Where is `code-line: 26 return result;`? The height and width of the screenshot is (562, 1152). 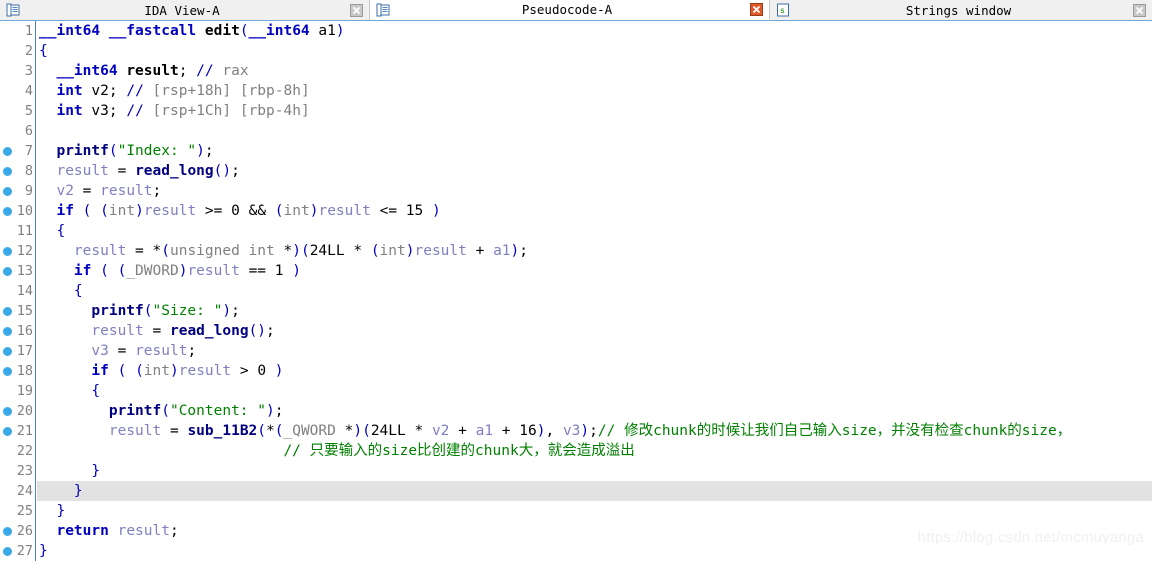 code-line: 26 return result; is located at coordinates (576, 531).